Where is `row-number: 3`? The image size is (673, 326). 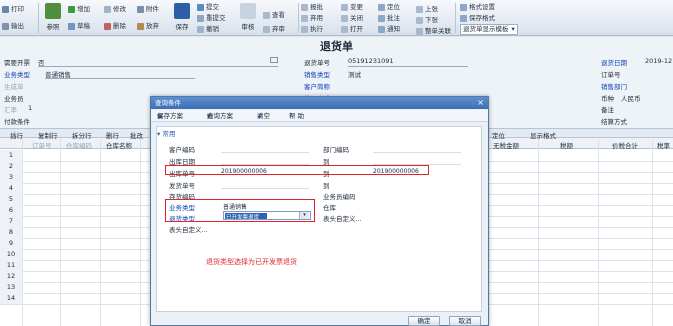 row-number: 3 is located at coordinates (11, 177).